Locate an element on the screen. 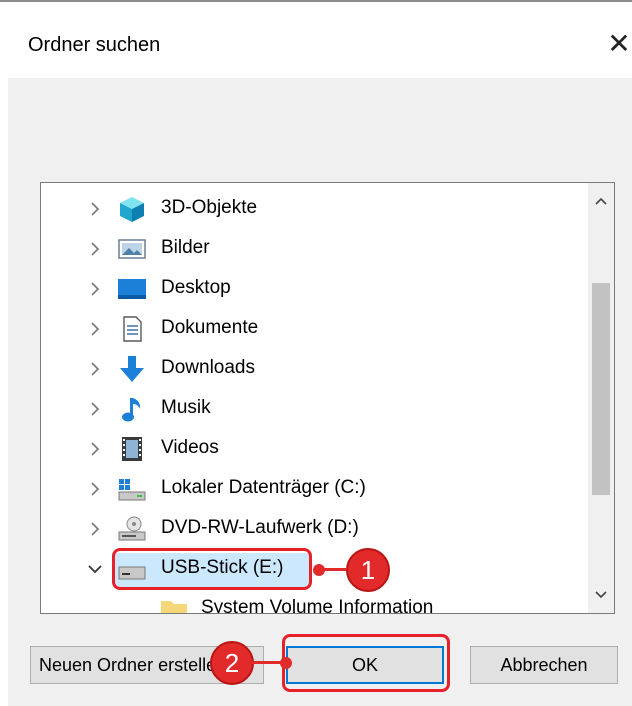 The width and height of the screenshot is (632, 706). scroll-thumb is located at coordinates (601, 389).